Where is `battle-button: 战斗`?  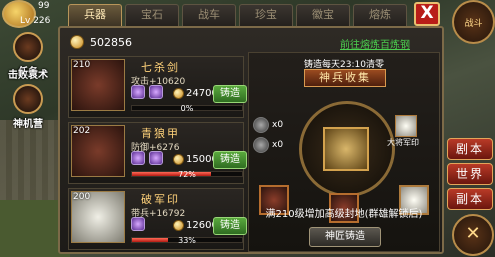 battle-button: 战斗 is located at coordinates (473, 22).